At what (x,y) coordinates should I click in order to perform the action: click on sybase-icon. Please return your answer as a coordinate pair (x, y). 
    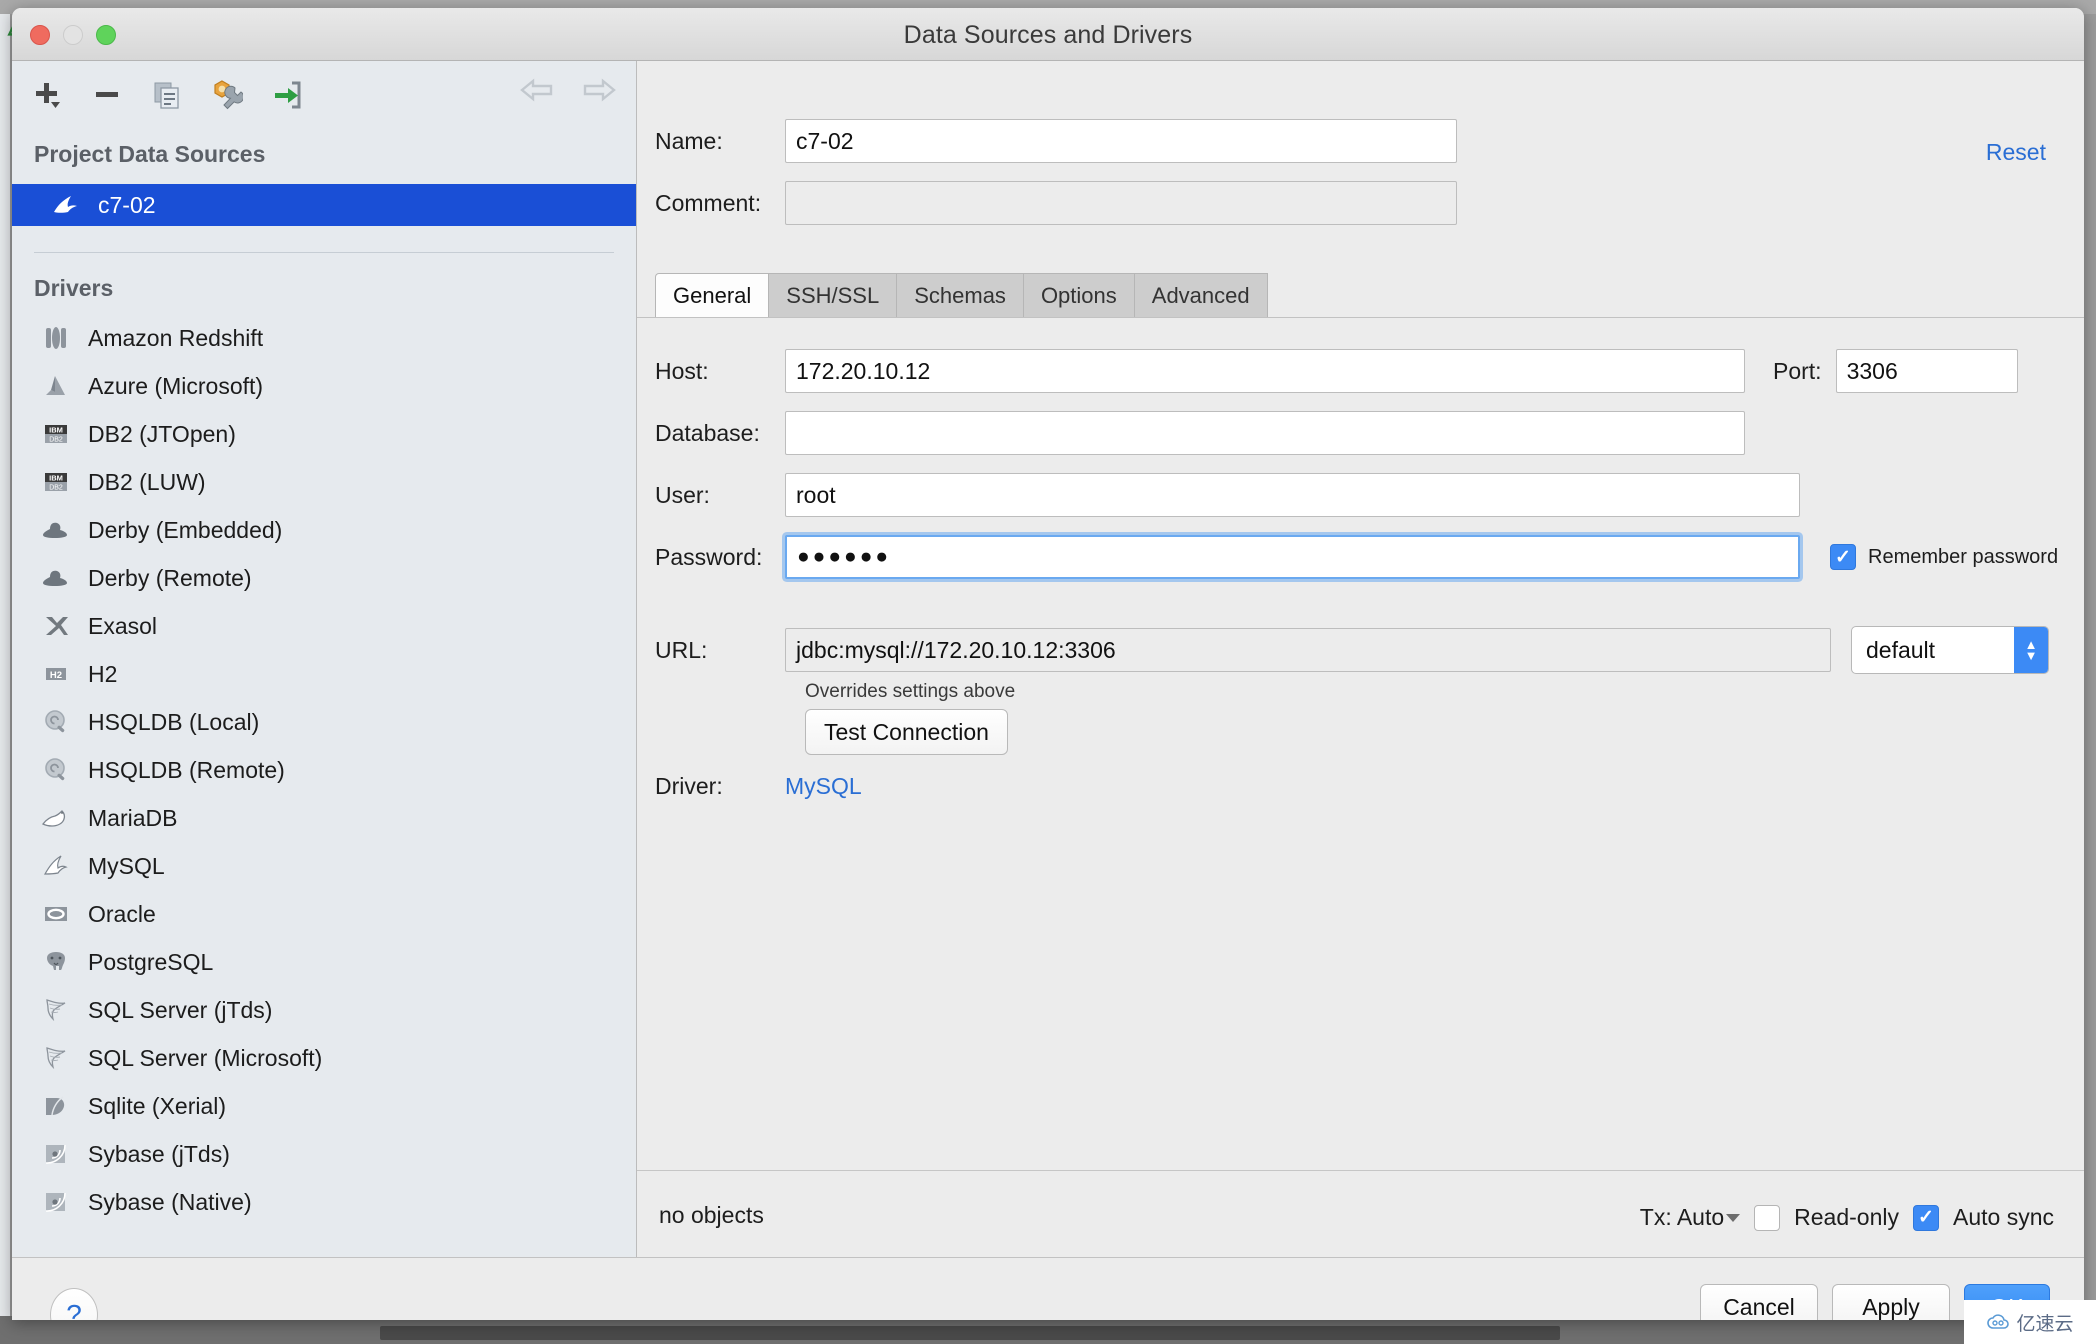
    Looking at the image, I should click on (56, 1154).